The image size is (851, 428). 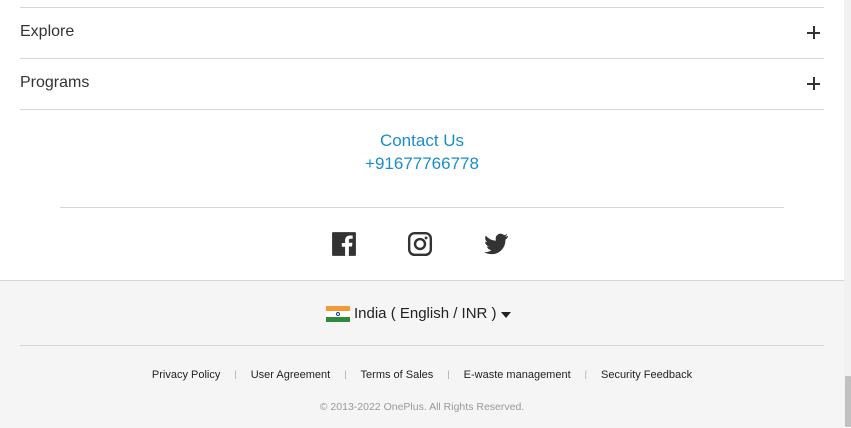 I want to click on phone-link: +91677766778, so click(x=422, y=164).